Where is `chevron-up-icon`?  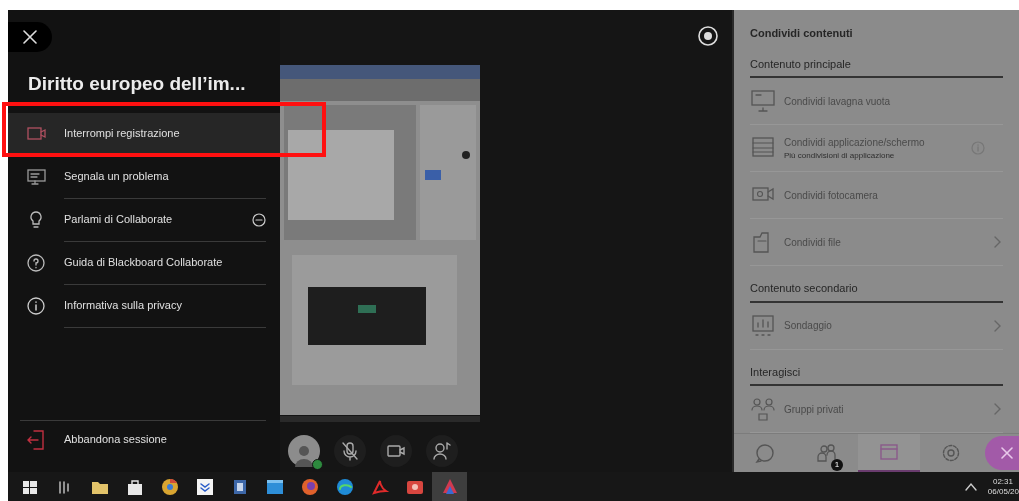
chevron-up-icon is located at coordinates (971, 486).